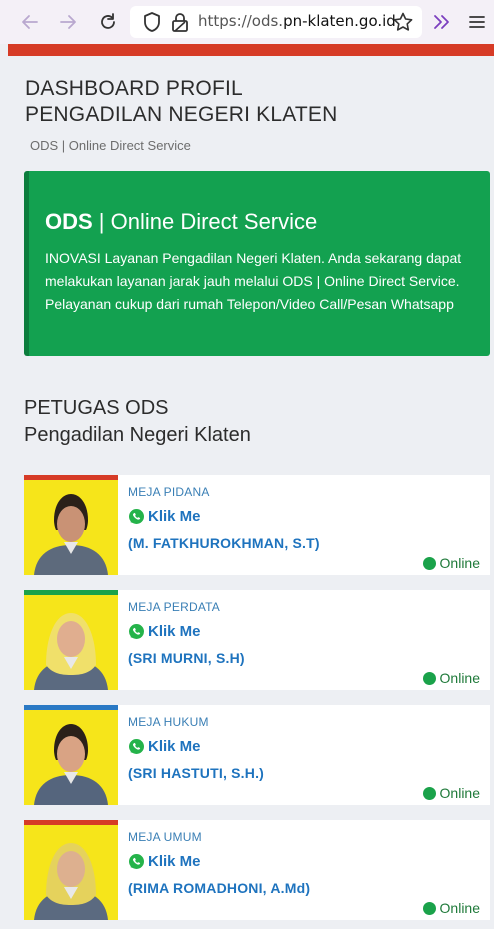  Describe the element at coordinates (251, 50) in the screenshot. I see `site-top-strip` at that location.